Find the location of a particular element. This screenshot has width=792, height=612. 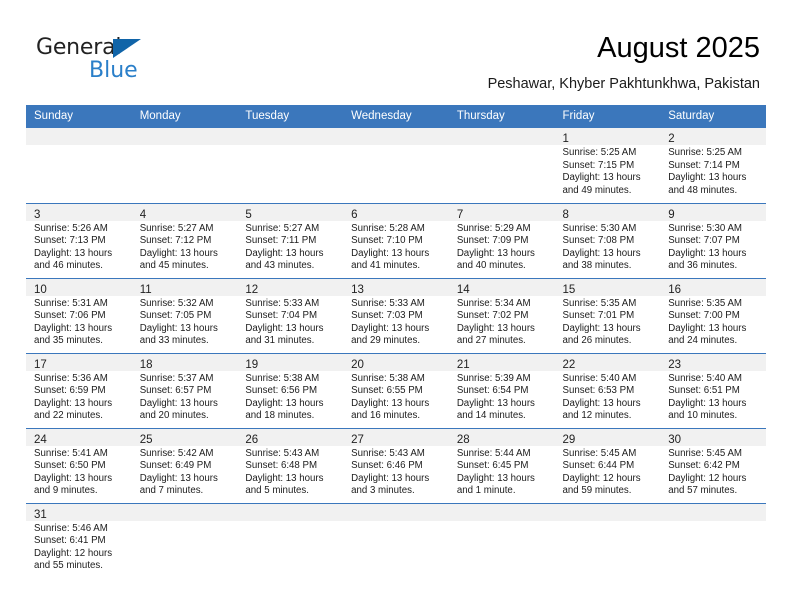

sunset-time: Sunset: 6:49 PM is located at coordinates (175, 466).